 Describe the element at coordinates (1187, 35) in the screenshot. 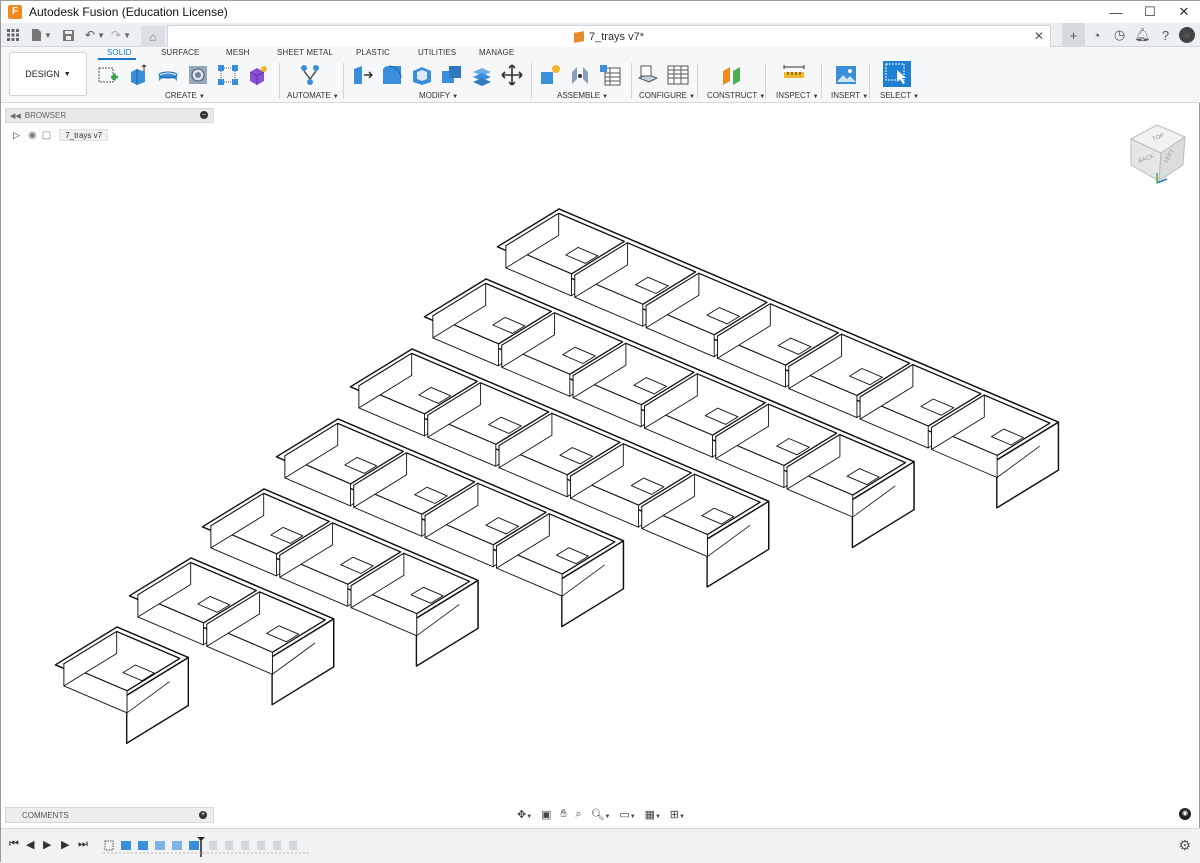

I see `user-avatar-icon: ☻` at that location.